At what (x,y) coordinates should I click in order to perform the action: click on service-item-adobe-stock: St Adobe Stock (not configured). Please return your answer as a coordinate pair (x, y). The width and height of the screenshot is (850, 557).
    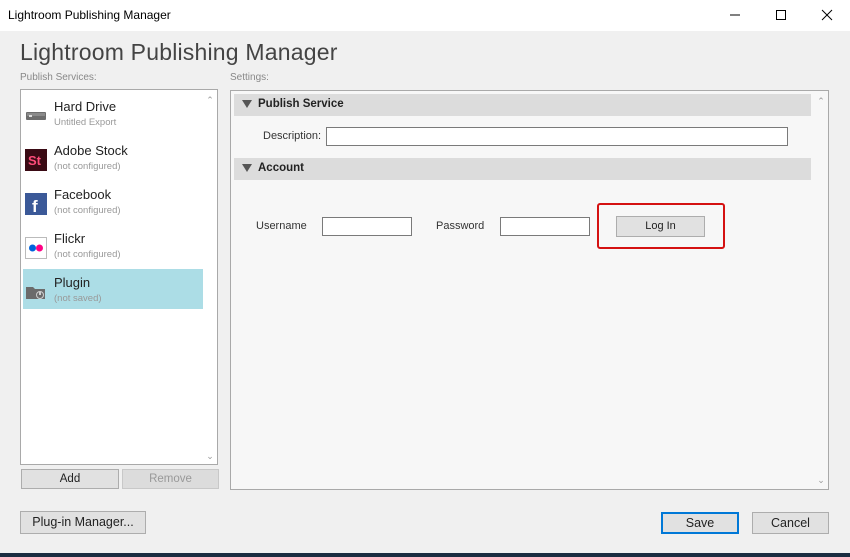
    Looking at the image, I should click on (113, 157).